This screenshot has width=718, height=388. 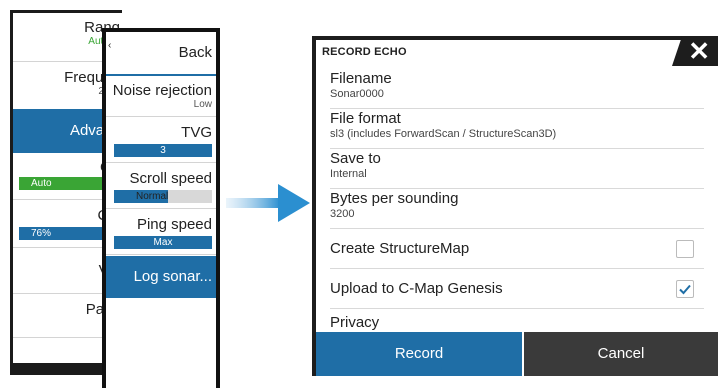 What do you see at coordinates (110, 45) in the screenshot?
I see `back-chevron-icon: ‹` at bounding box center [110, 45].